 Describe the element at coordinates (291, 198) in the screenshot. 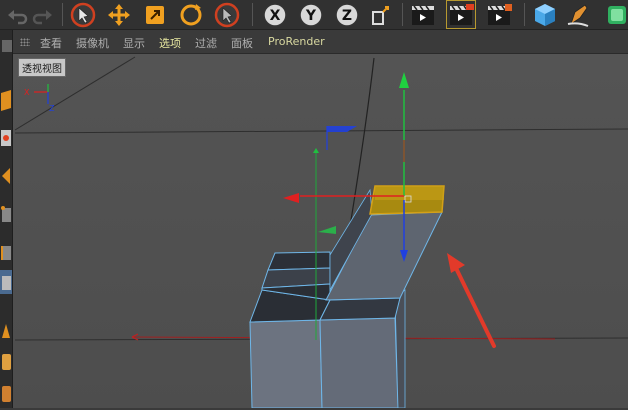

I see `x-axis-handle` at that location.